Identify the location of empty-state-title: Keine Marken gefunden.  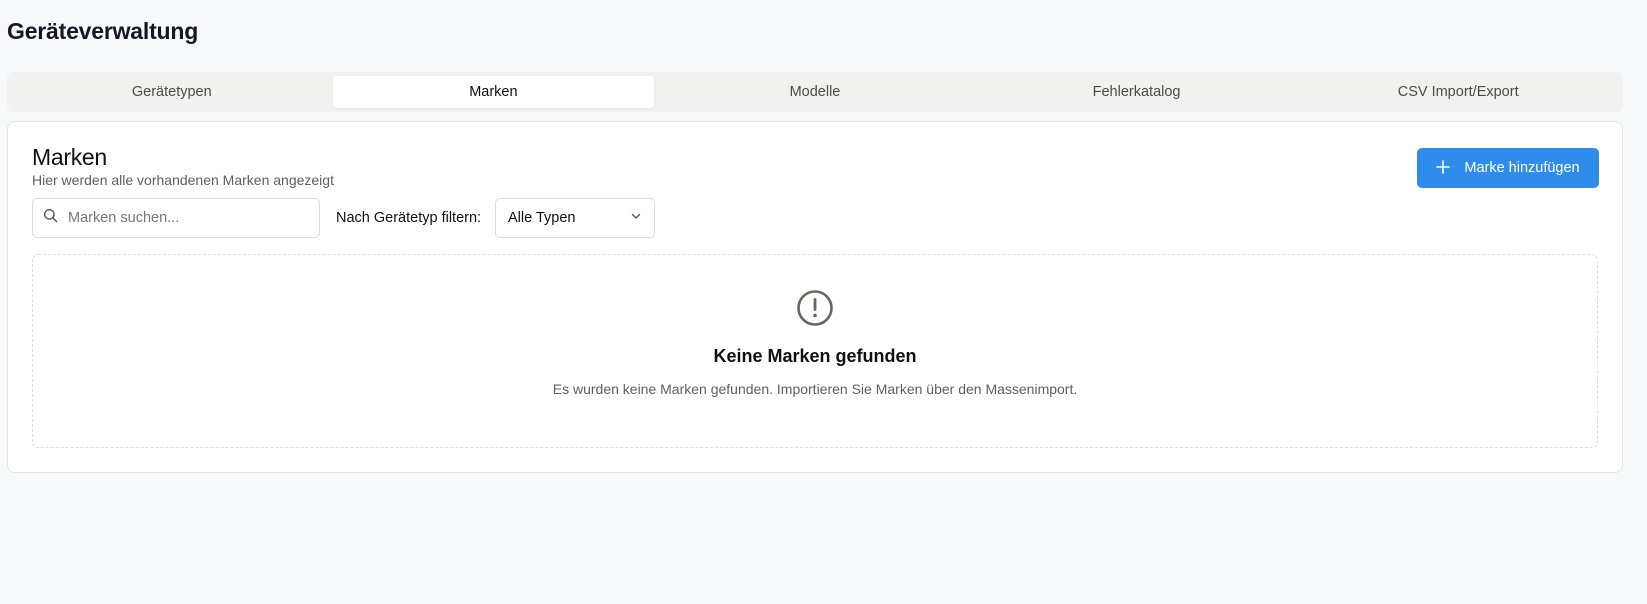
(815, 356).